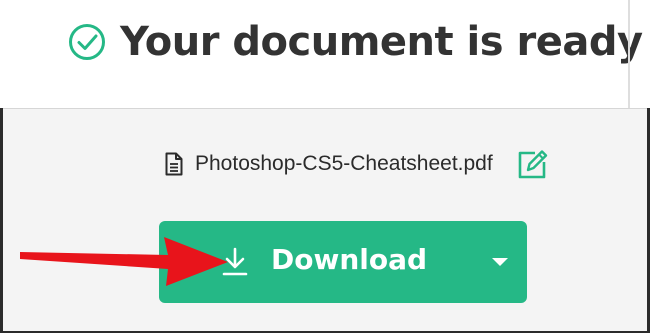  Describe the element at coordinates (629, 54) in the screenshot. I see `header-divider` at that location.